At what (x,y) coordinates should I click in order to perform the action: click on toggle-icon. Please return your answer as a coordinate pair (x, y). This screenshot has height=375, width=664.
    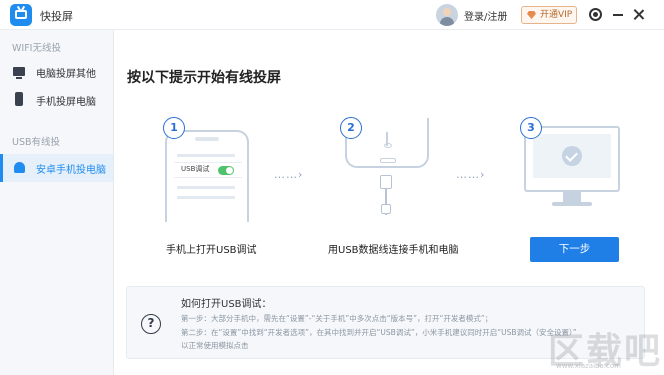
    Looking at the image, I should click on (226, 170).